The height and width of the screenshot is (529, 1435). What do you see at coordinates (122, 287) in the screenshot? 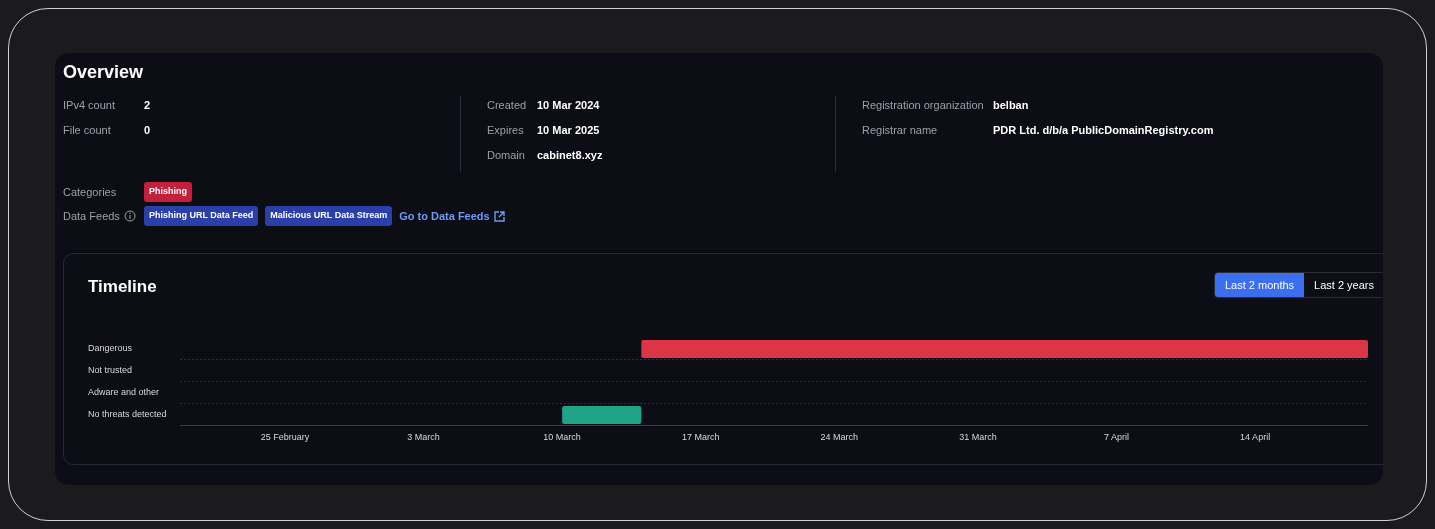
I see `timeline-title: Timeline` at bounding box center [122, 287].